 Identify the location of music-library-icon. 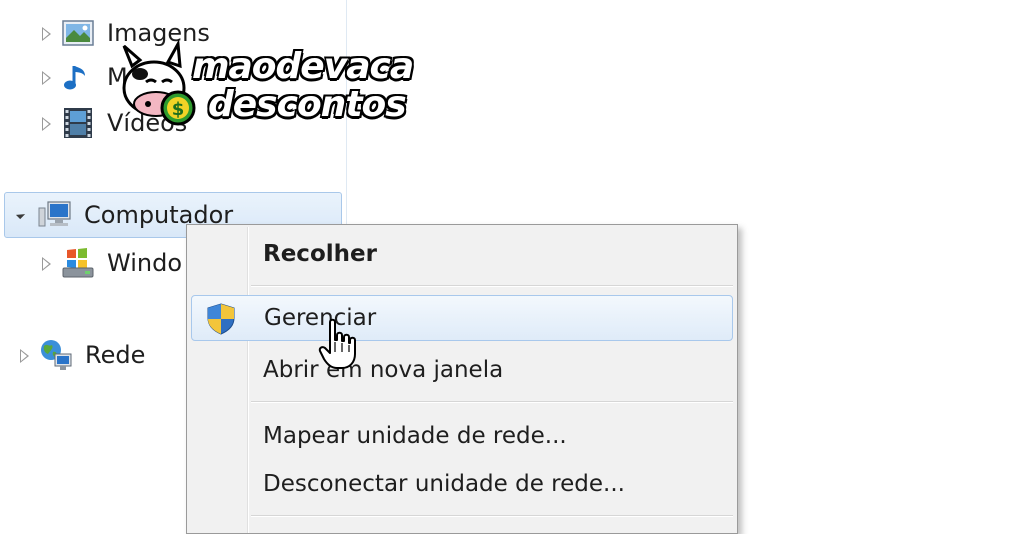
(74, 78).